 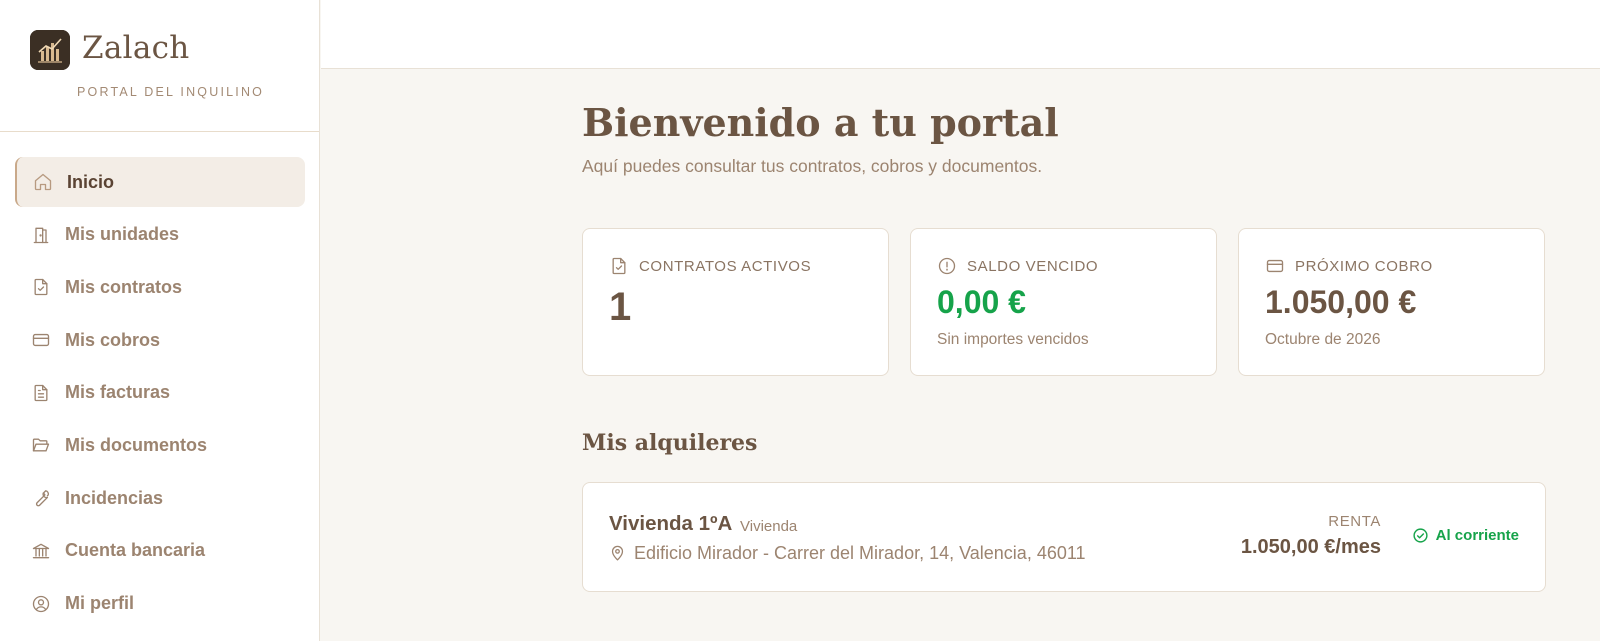 I want to click on status-badge: Al corriente, so click(x=1465, y=535).